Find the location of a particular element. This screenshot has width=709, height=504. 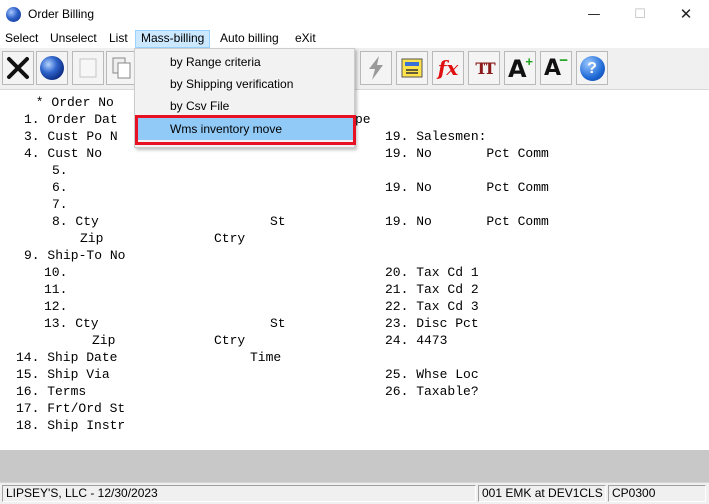

field-taxable: 26. Taxable? is located at coordinates (432, 391).